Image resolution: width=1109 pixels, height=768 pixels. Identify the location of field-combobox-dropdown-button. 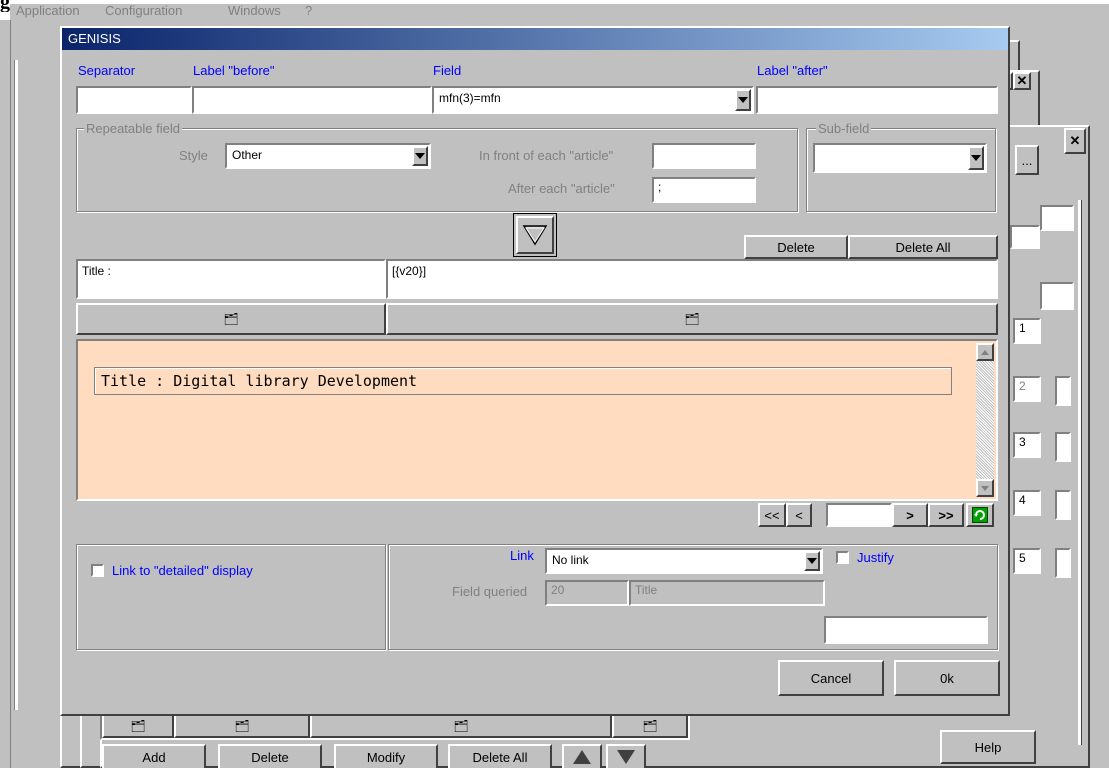
(743, 100).